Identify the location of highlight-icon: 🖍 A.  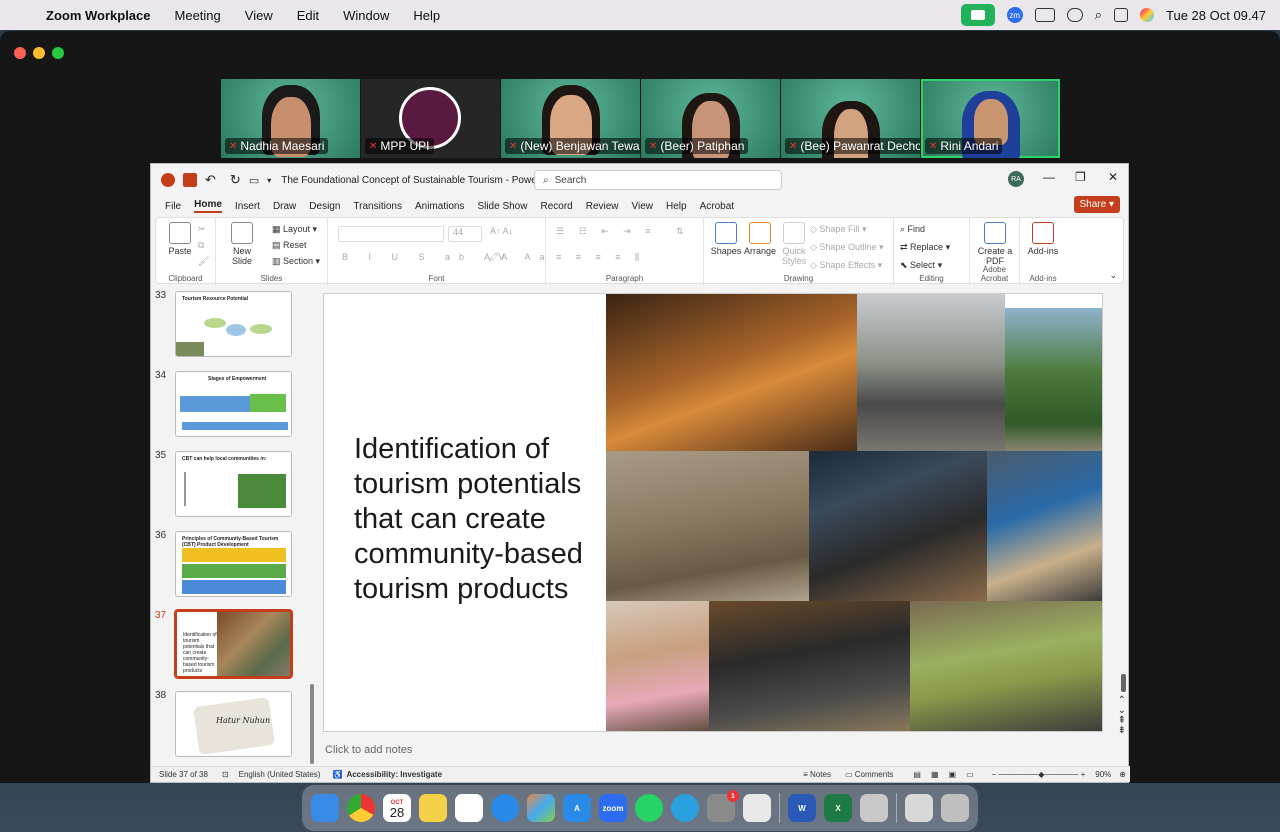
(497, 257).